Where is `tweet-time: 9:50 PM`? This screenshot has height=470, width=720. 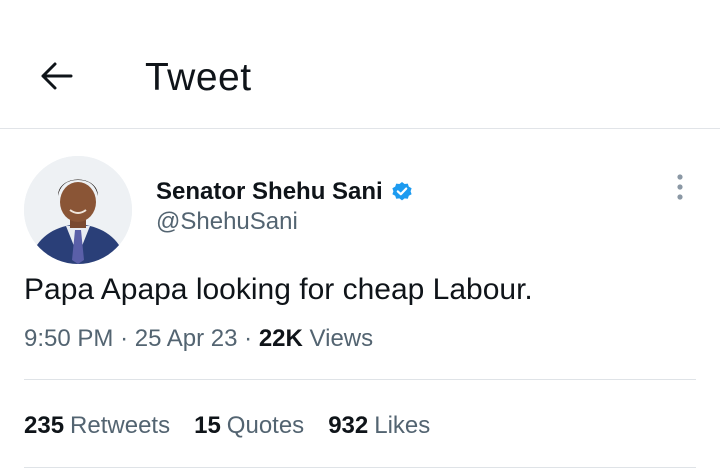
tweet-time: 9:50 PM is located at coordinates (68, 338).